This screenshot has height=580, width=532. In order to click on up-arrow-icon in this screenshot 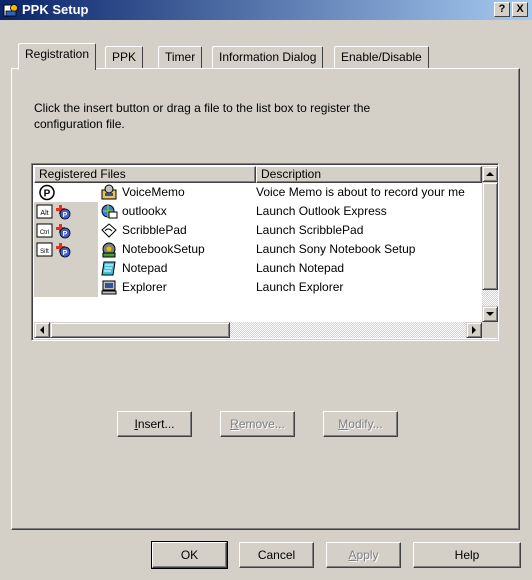, I will do `click(490, 174)`.